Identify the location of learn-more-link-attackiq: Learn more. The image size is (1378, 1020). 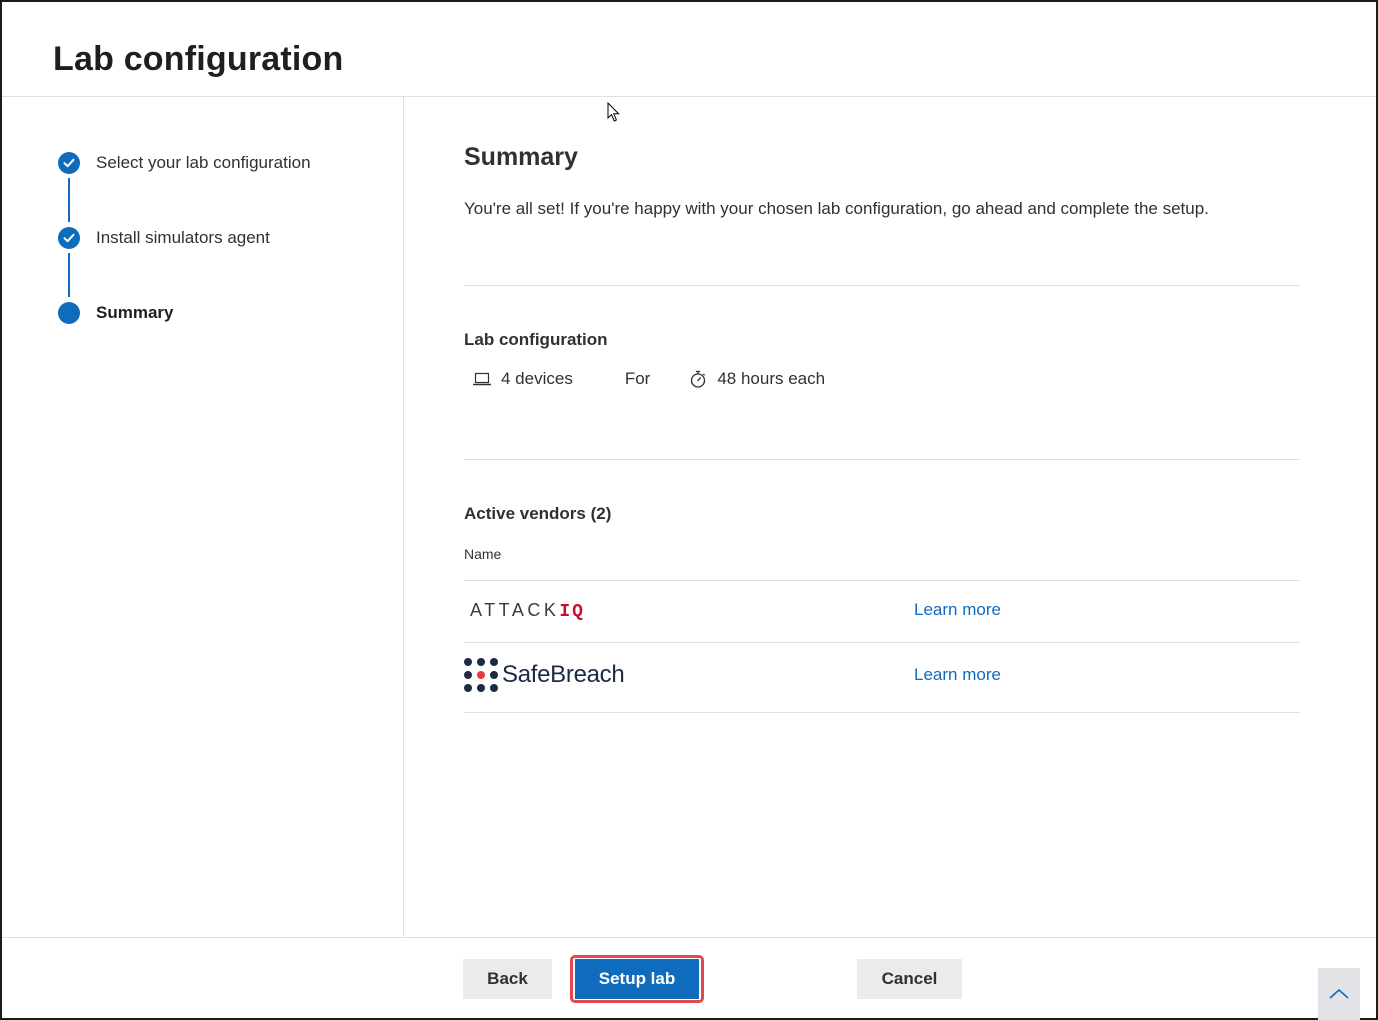
(957, 610).